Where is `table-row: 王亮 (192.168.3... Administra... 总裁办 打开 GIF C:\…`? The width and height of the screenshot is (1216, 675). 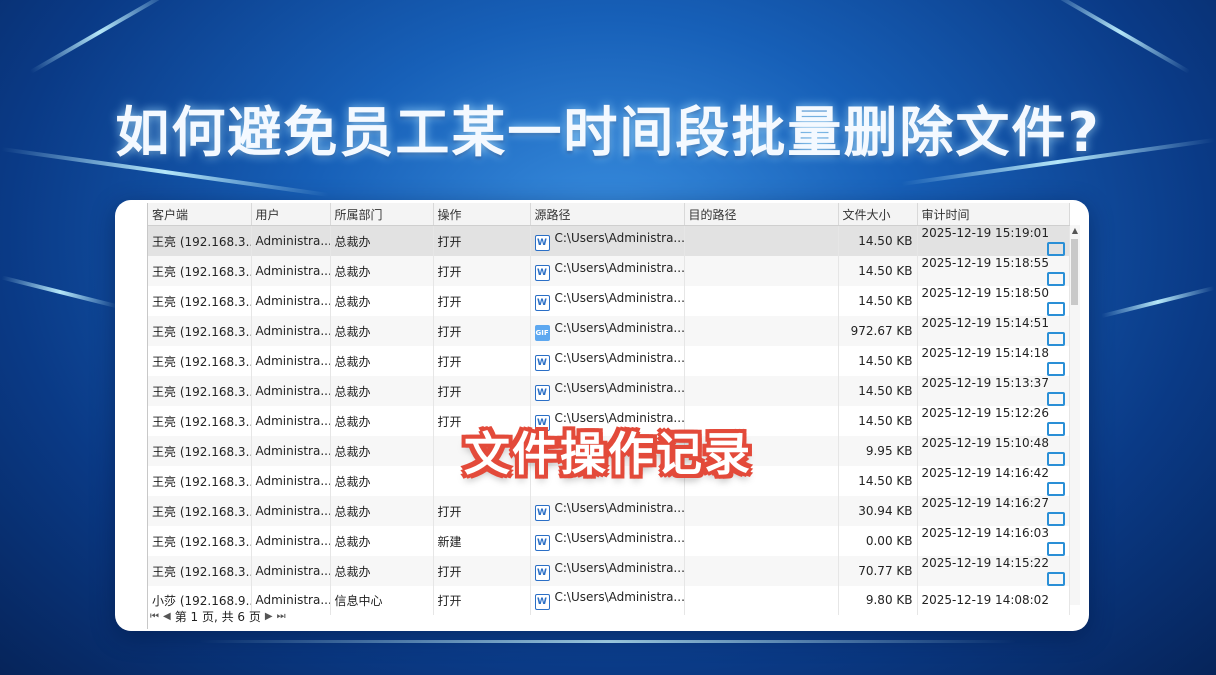 table-row: 王亮 (192.168.3... Administra... 总裁办 打开 GIF C:\… is located at coordinates (609, 331).